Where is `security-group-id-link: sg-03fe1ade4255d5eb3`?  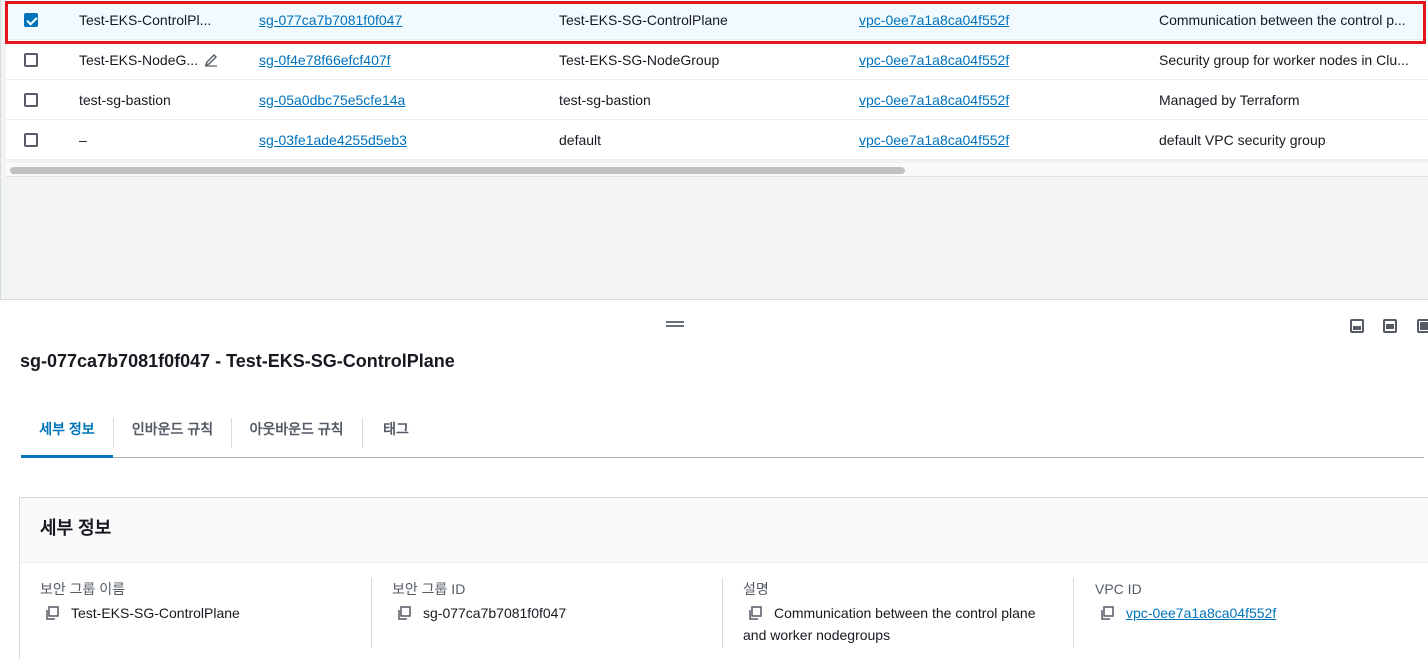 security-group-id-link: sg-03fe1ade4255d5eb3 is located at coordinates (333, 140).